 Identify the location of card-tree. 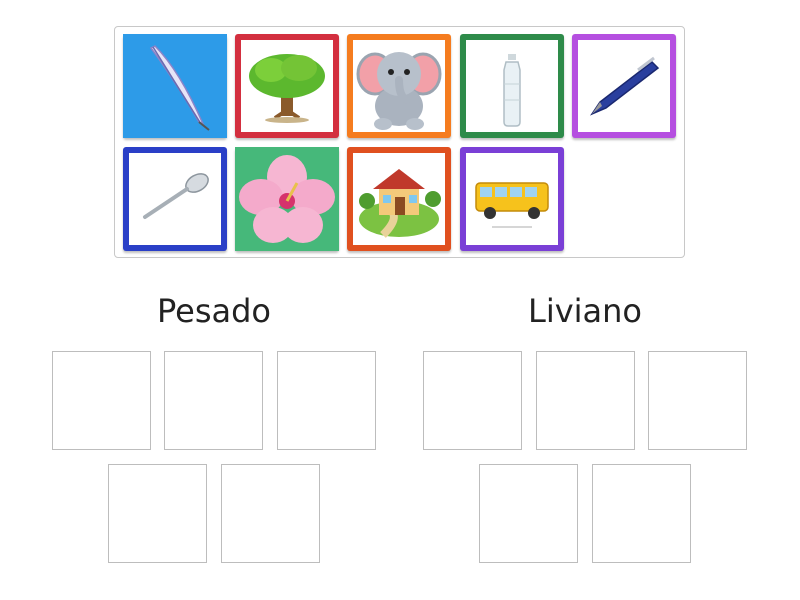
(287, 86).